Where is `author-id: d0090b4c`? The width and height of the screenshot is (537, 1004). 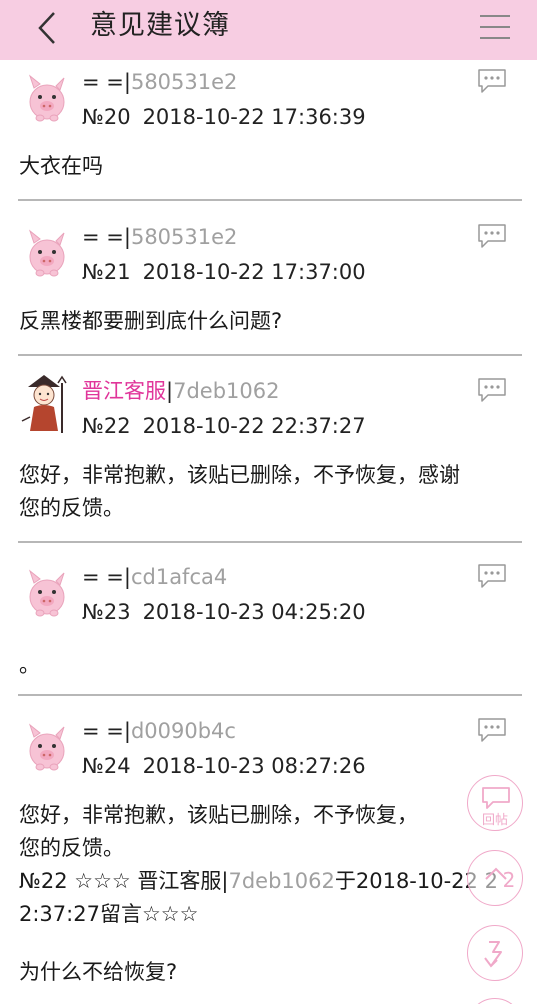 author-id: d0090b4c is located at coordinates (183, 731).